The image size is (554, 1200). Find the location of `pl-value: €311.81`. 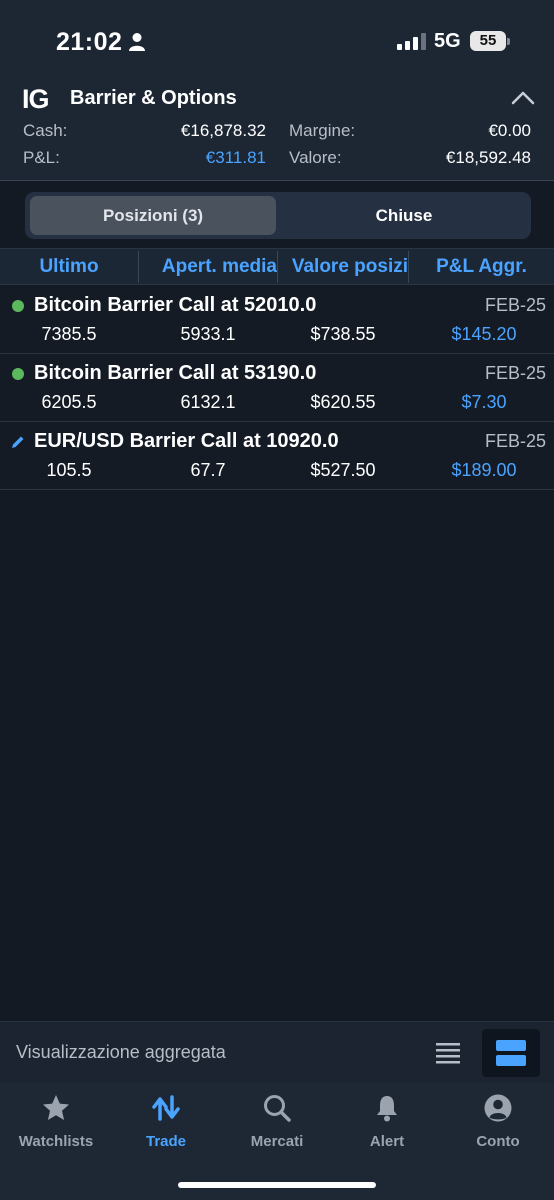

pl-value: €311.81 is located at coordinates (235, 157).